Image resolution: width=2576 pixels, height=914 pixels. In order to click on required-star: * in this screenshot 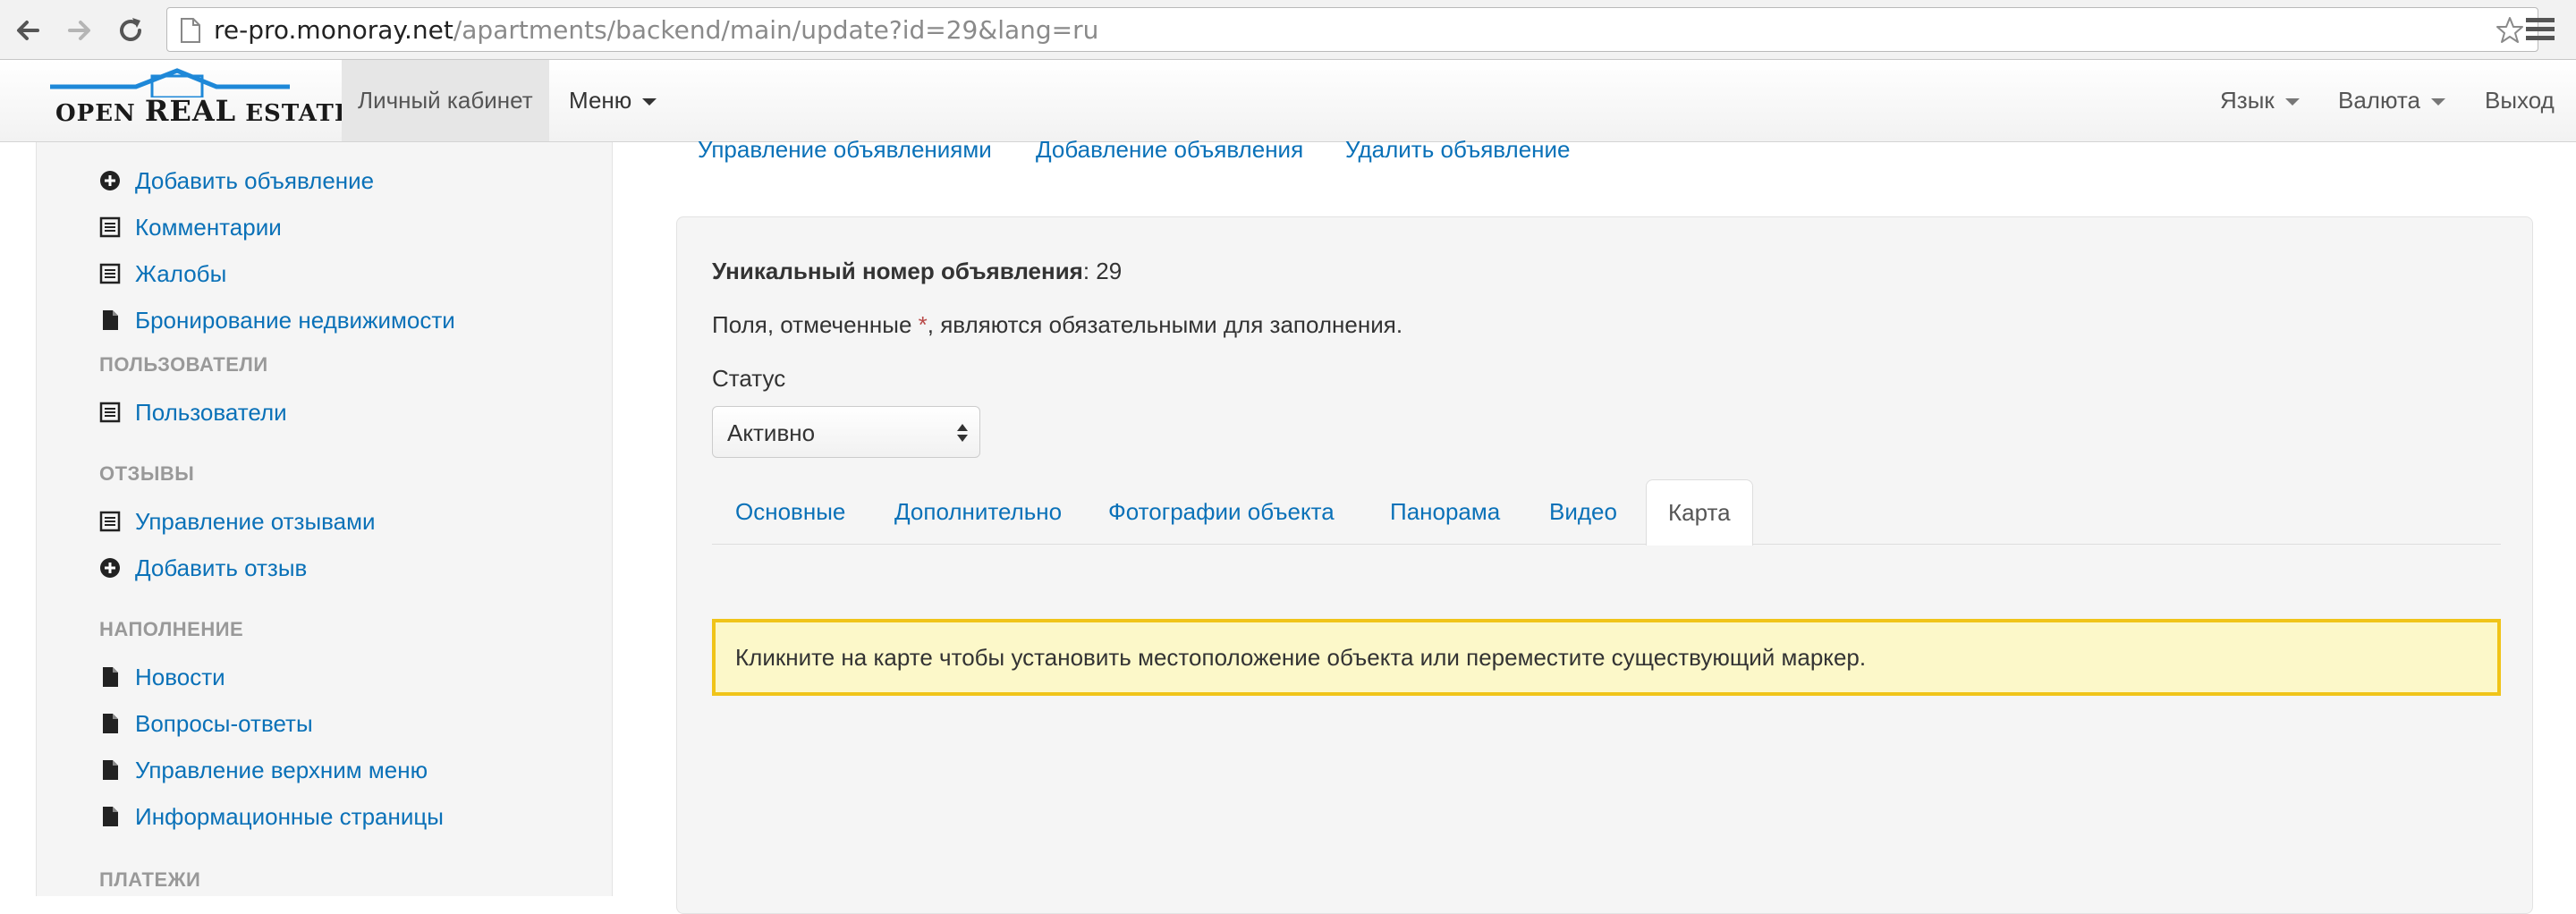, I will do `click(923, 324)`.